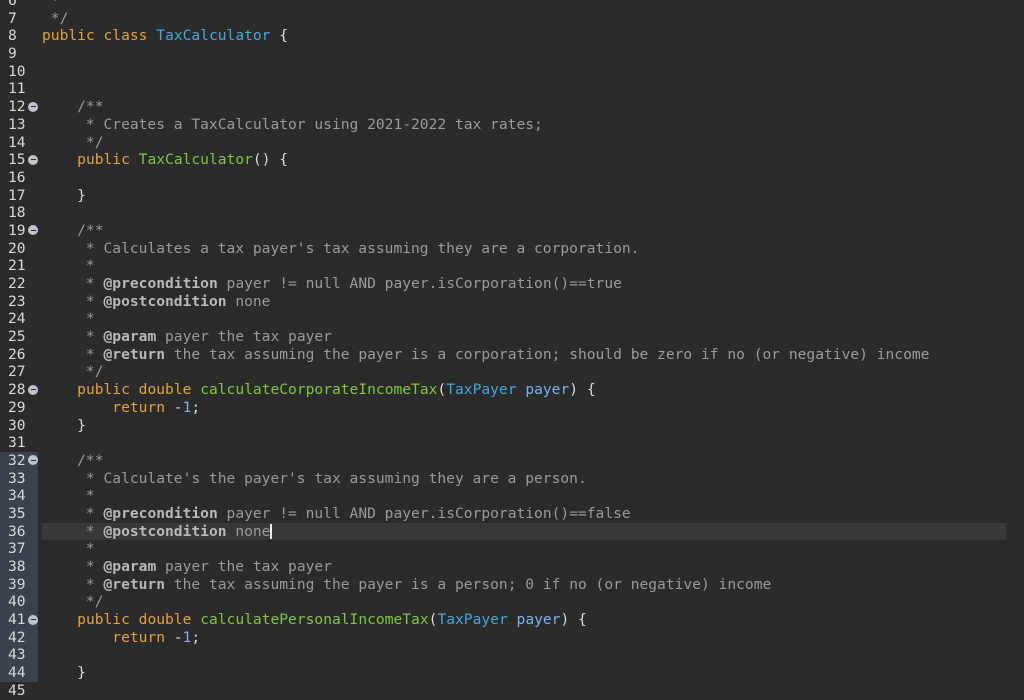 This screenshot has width=1024, height=700. I want to click on code-line: 10, so click(512, 72).